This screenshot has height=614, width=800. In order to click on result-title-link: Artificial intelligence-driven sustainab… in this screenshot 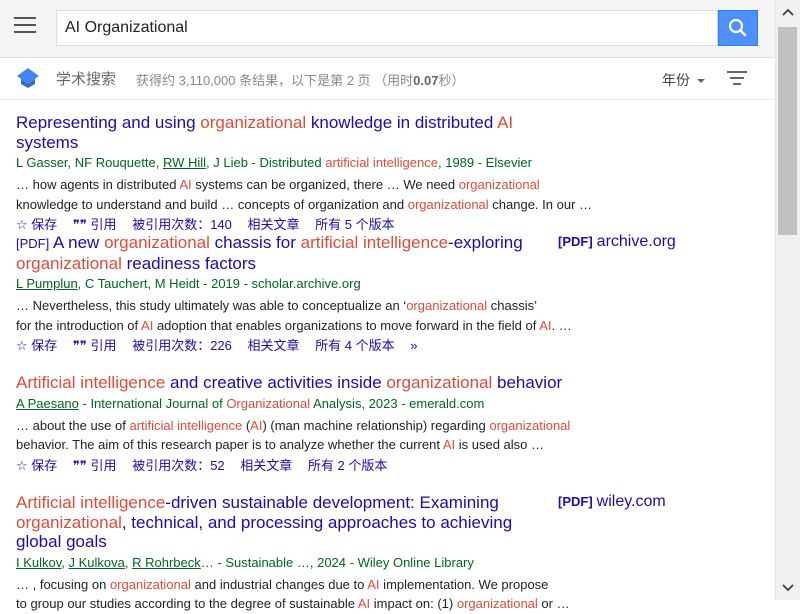, I will do `click(264, 522)`.